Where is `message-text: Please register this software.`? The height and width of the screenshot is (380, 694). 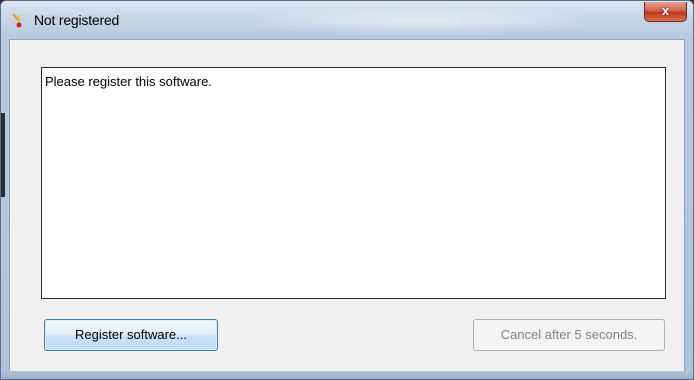 message-text: Please register this software. is located at coordinates (128, 81).